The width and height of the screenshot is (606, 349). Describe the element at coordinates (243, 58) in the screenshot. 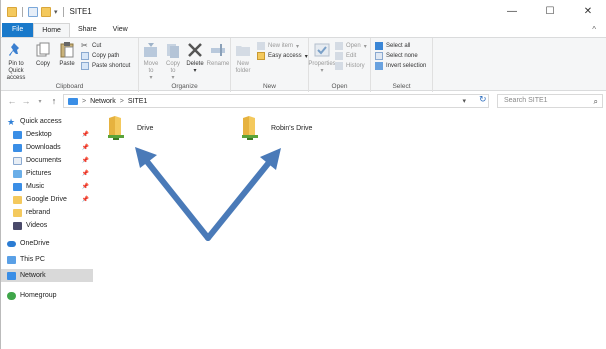

I see `new-folder-button: New folder` at that location.